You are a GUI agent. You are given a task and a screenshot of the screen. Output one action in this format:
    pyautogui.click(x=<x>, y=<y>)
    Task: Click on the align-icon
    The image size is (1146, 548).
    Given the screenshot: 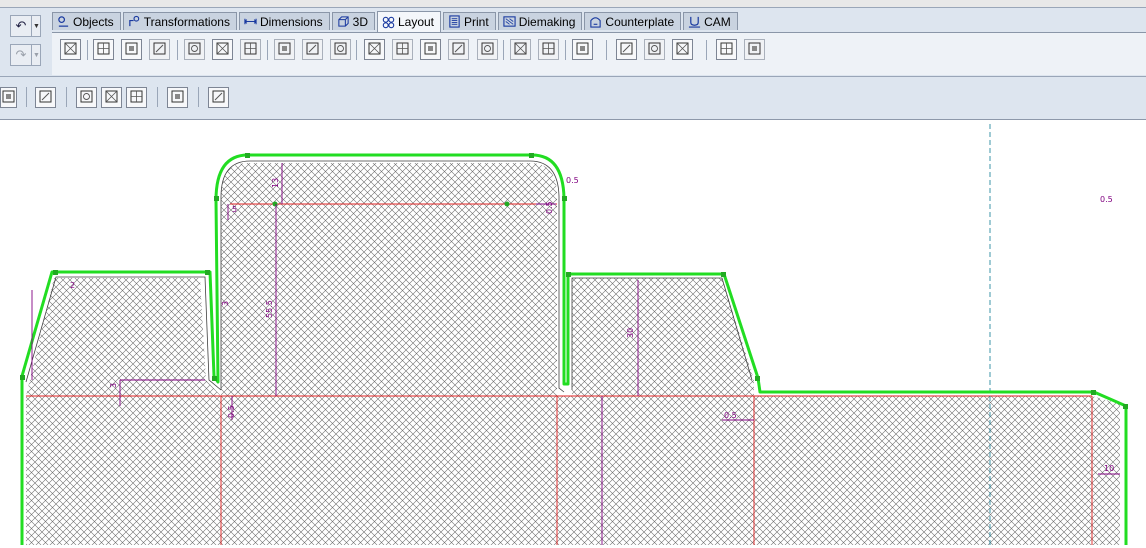 What is the action you would take?
    pyautogui.click(x=340, y=50)
    